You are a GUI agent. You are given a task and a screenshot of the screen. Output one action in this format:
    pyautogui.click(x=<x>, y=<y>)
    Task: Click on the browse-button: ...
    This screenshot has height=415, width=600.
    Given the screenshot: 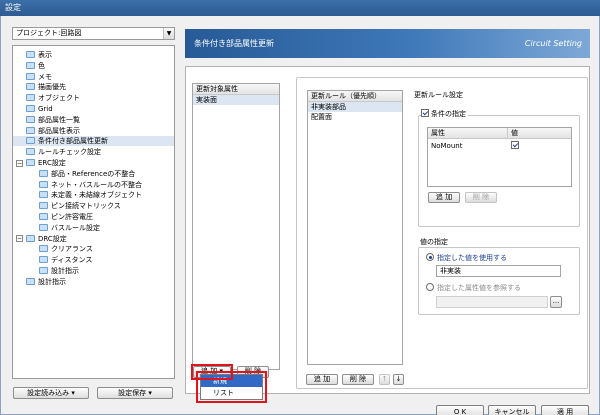 What is the action you would take?
    pyautogui.click(x=556, y=302)
    